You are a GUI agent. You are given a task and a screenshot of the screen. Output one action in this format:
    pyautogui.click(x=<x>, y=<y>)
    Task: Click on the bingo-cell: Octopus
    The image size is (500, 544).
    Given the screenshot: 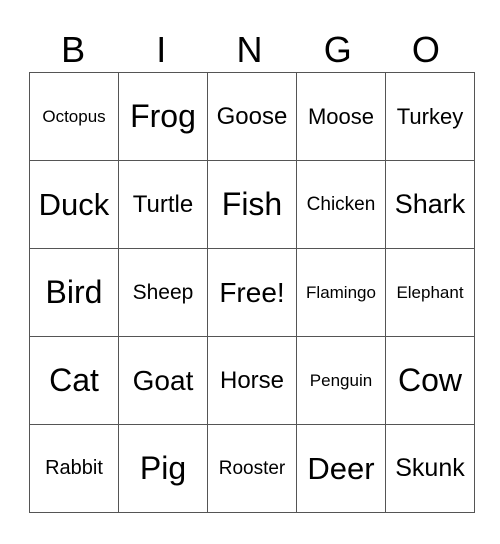 What is the action you would take?
    pyautogui.click(x=74, y=116)
    